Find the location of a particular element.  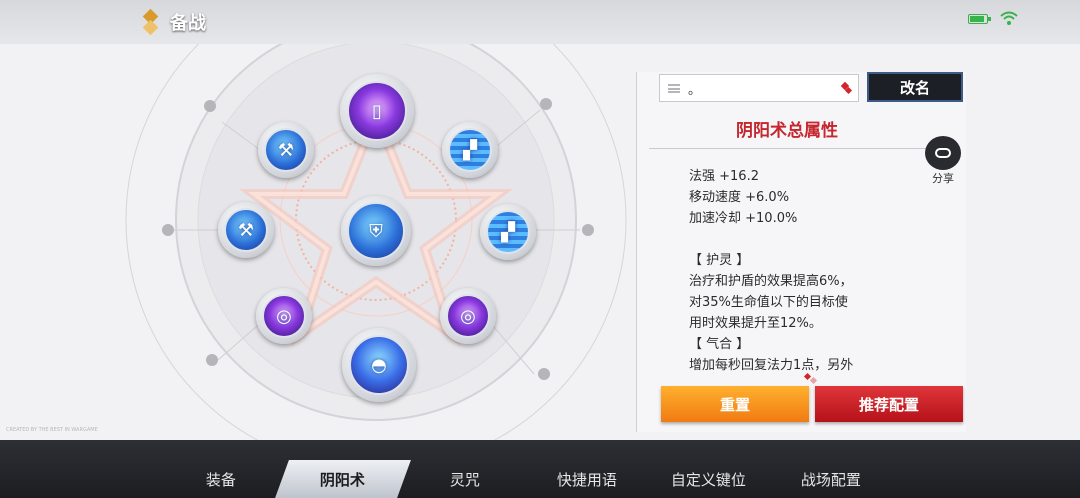

recommend-config-button: 推荐配置 is located at coordinates (889, 404).